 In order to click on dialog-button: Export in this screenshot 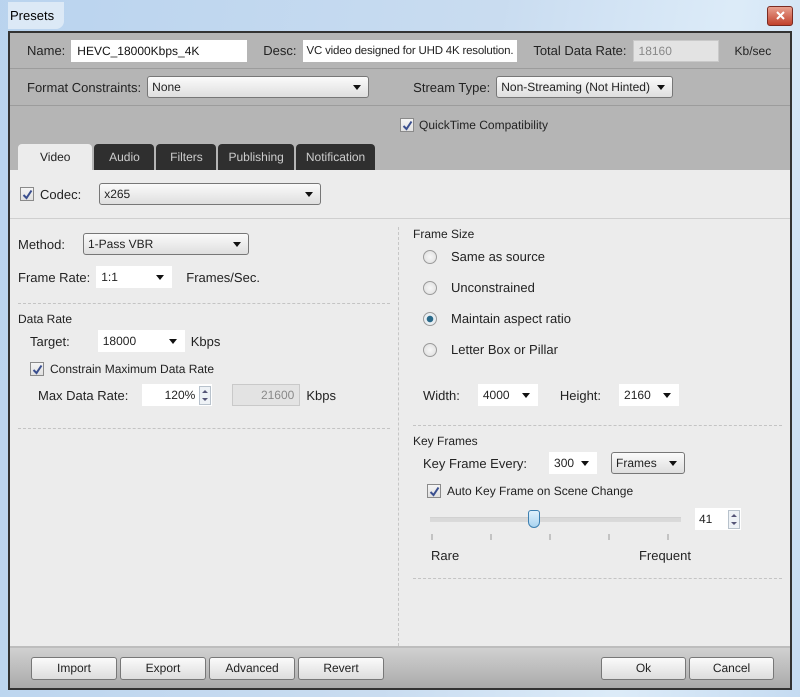, I will do `click(163, 668)`.